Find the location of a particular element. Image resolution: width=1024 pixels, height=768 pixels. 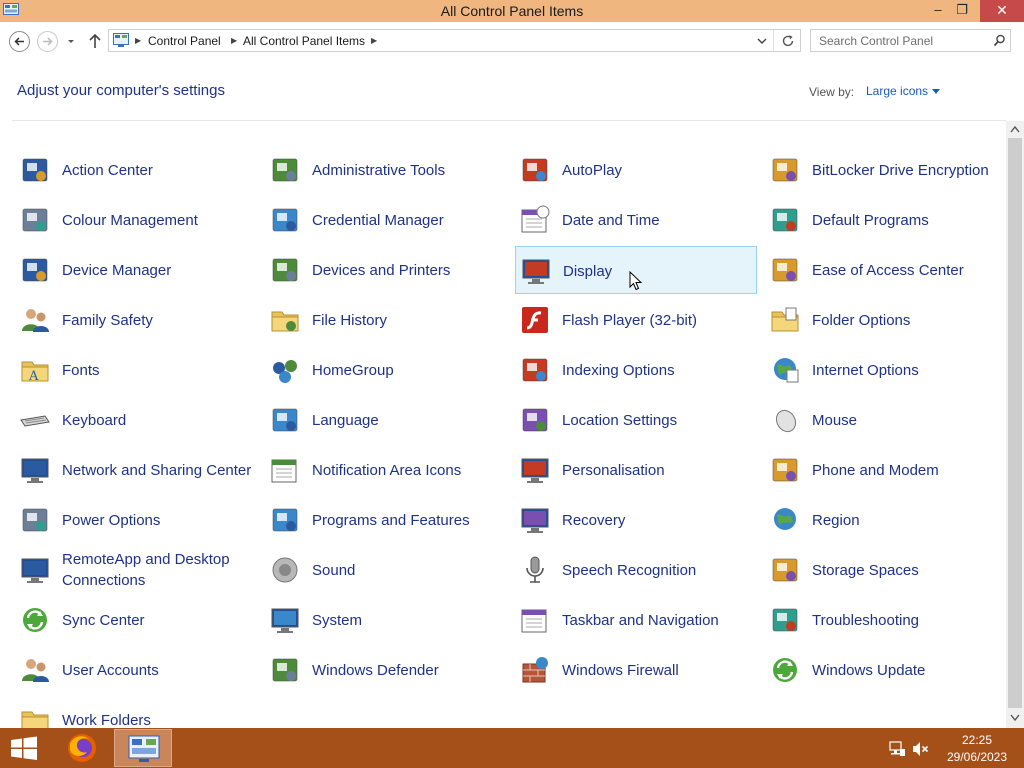

control-panel-item: Personalisation is located at coordinates (636, 470).